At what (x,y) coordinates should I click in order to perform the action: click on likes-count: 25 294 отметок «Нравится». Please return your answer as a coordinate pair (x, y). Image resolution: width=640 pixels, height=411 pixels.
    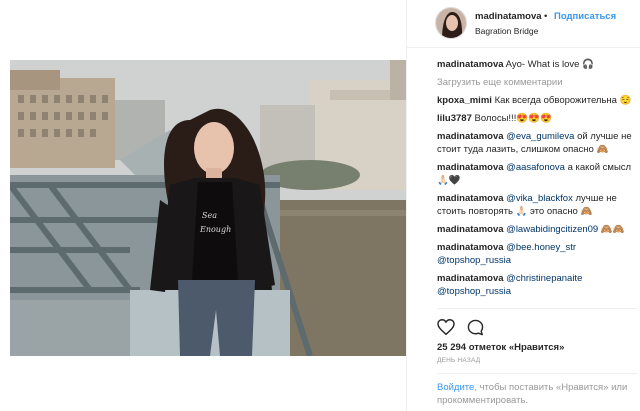
    Looking at the image, I should click on (500, 347).